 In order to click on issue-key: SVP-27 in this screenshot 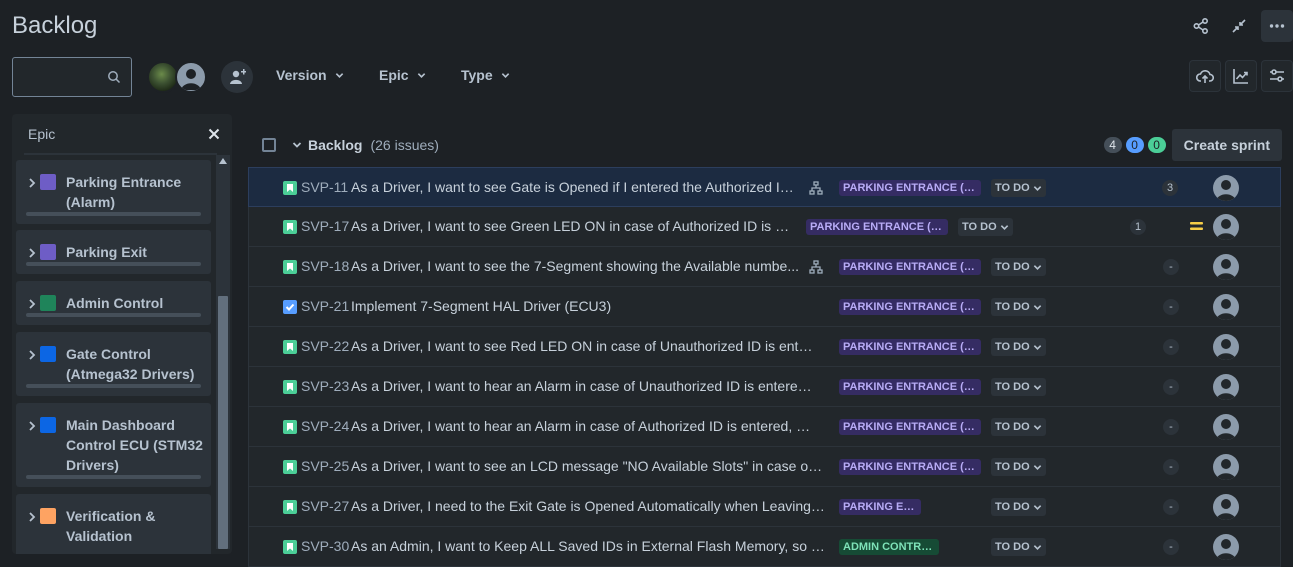, I will do `click(325, 506)`.